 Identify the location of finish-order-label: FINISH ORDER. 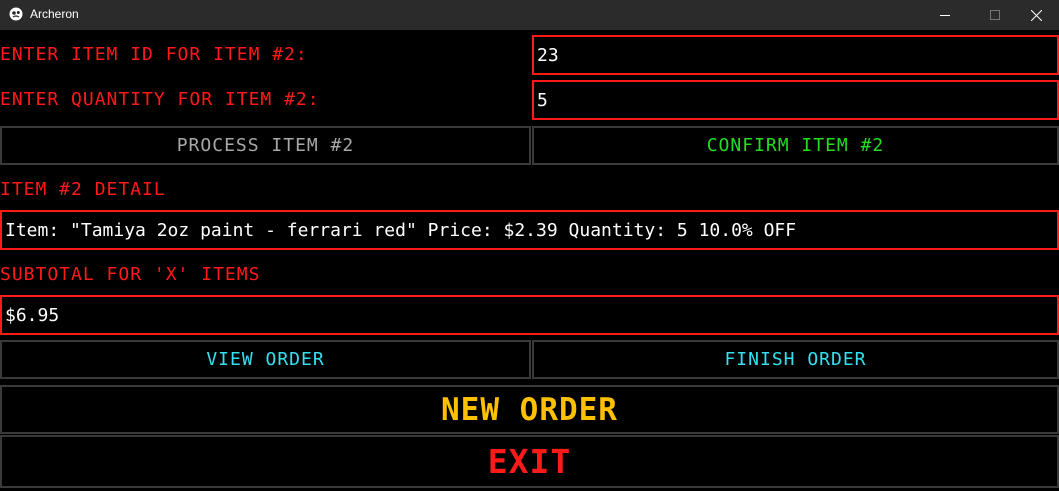
(795, 359).